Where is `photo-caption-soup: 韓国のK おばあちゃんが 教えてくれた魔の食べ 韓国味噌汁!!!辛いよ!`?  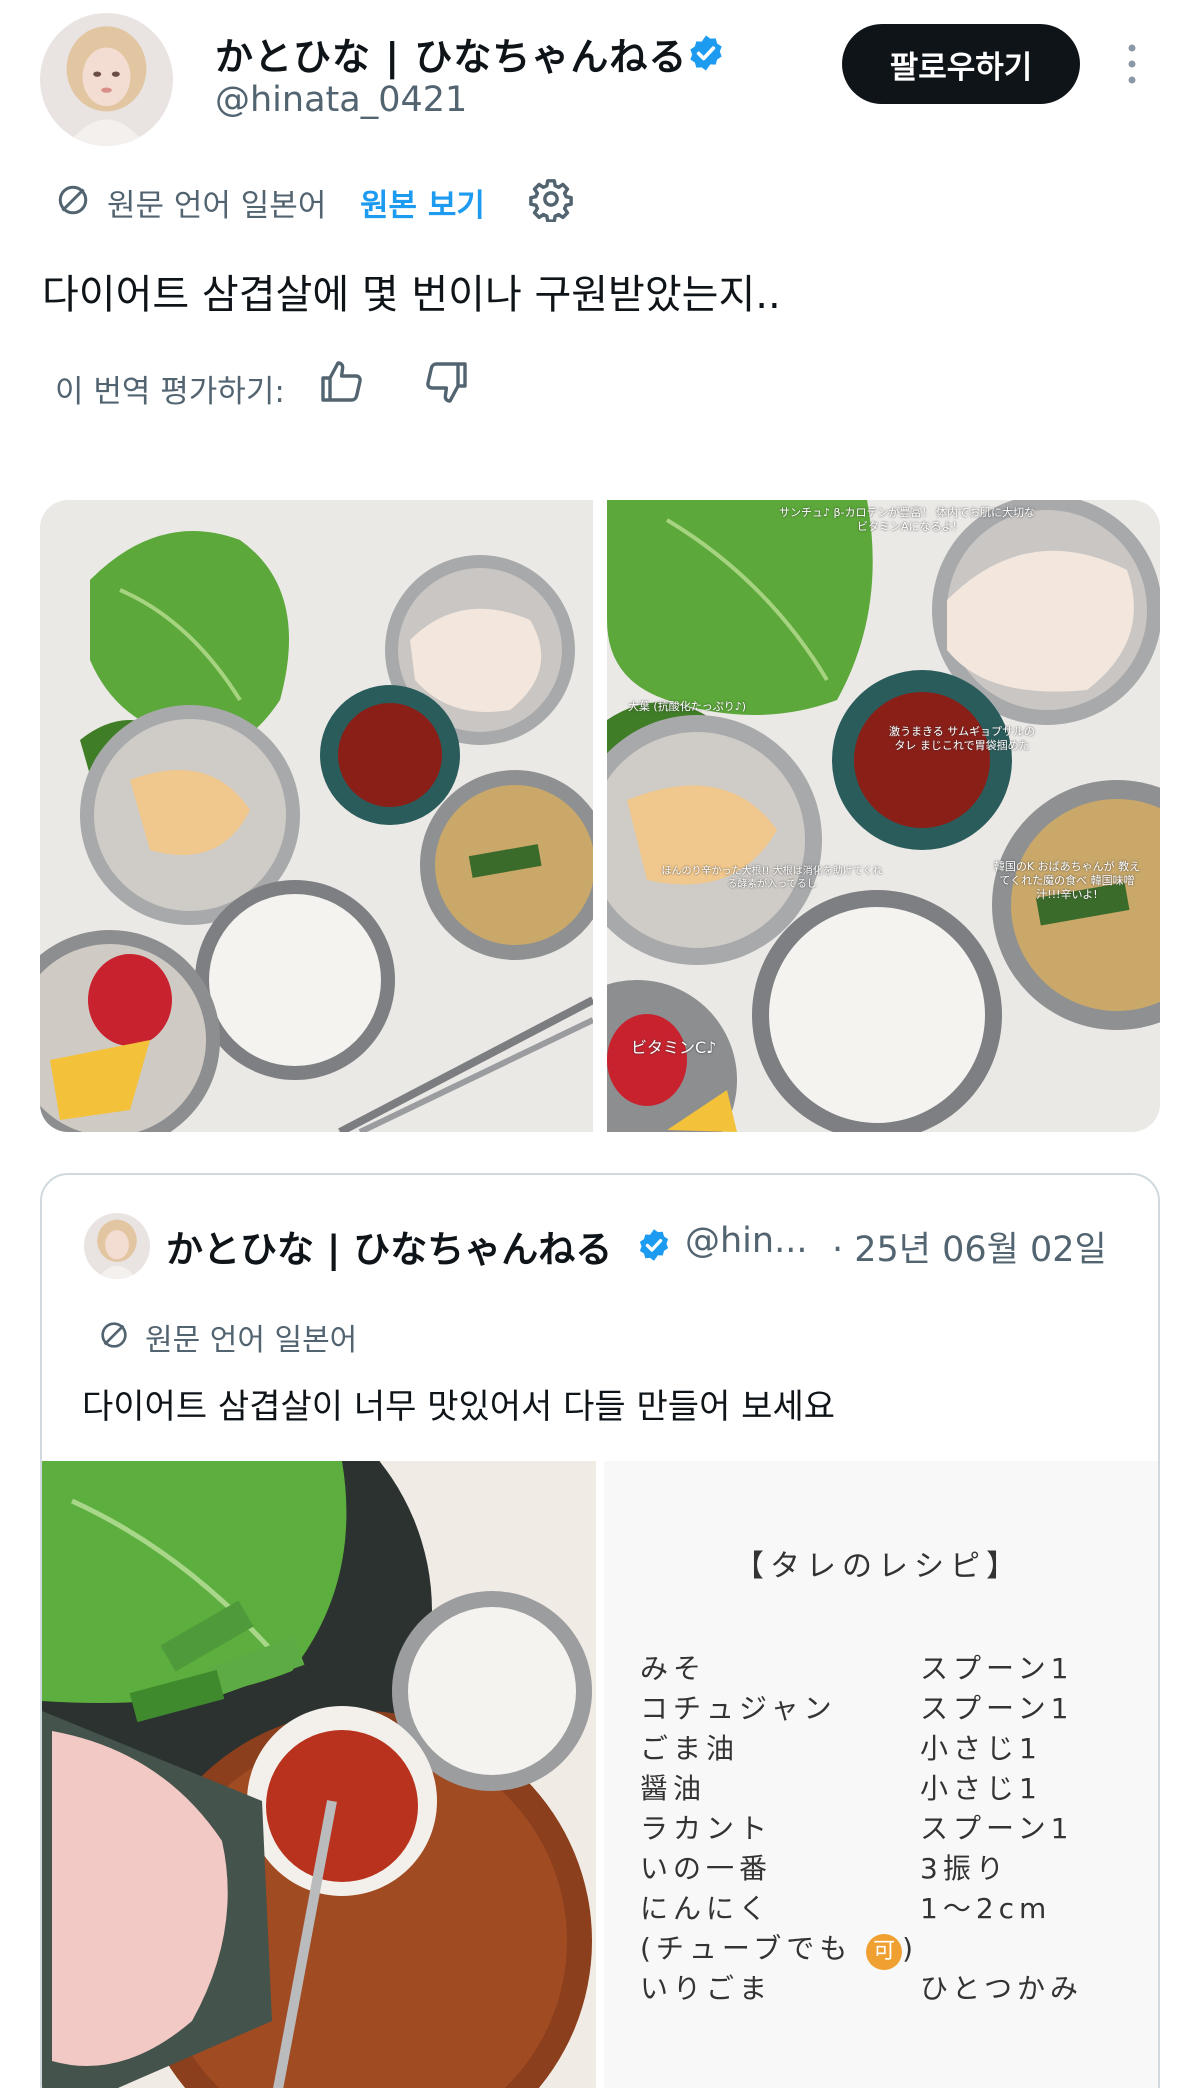 photo-caption-soup: 韓国のK おばあちゃんが 教えてくれた魔の食べ 韓国味噌汁!!!辛いよ! is located at coordinates (1067, 880).